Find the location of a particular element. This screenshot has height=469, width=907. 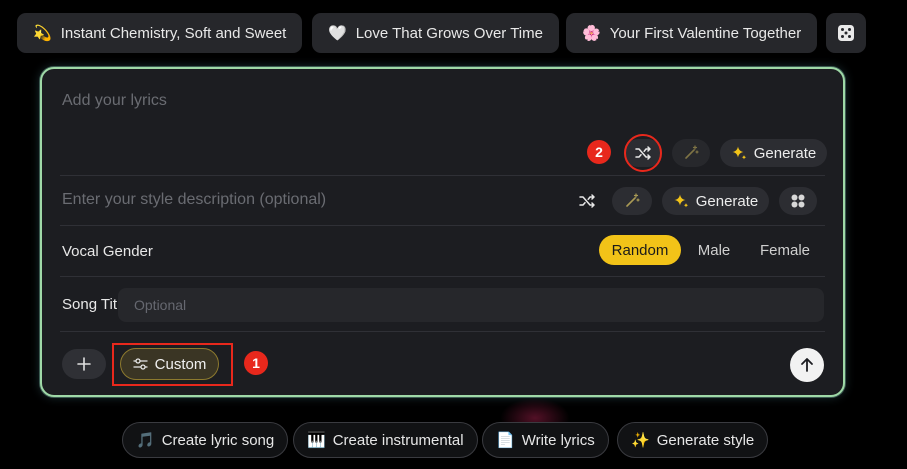

sparkles-icon: ✨ is located at coordinates (640, 440).